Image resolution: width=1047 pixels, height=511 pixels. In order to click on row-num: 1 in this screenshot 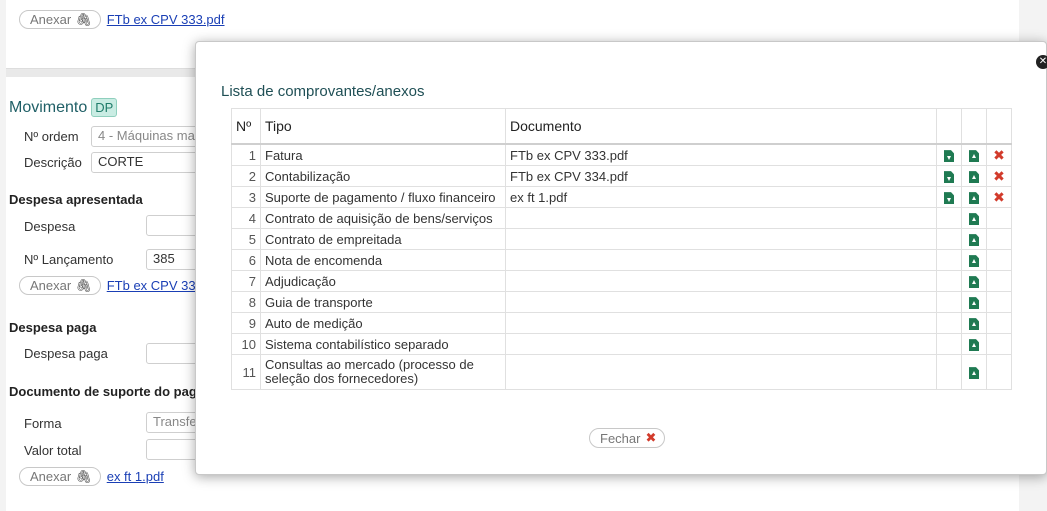, I will do `click(246, 154)`.